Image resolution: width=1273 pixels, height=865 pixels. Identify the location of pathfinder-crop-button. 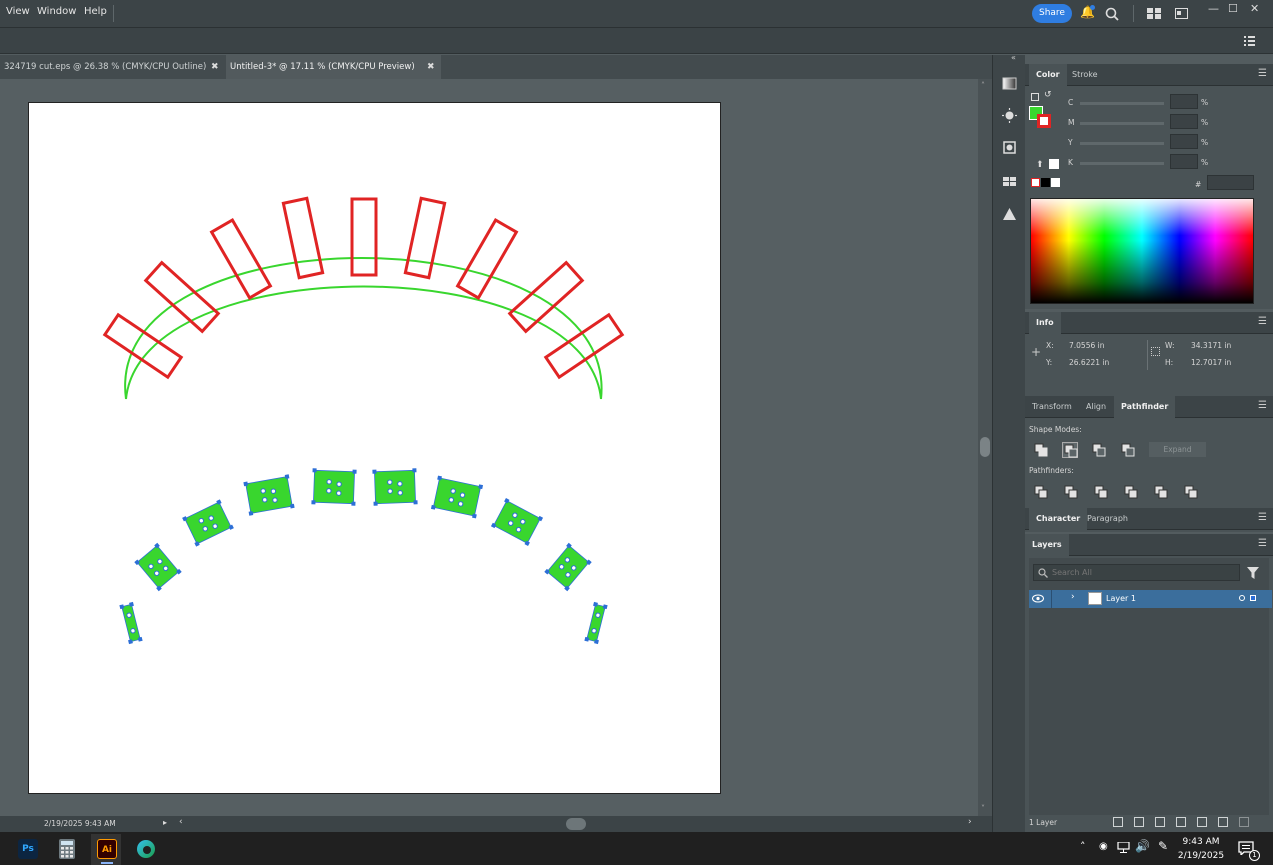
(1131, 492).